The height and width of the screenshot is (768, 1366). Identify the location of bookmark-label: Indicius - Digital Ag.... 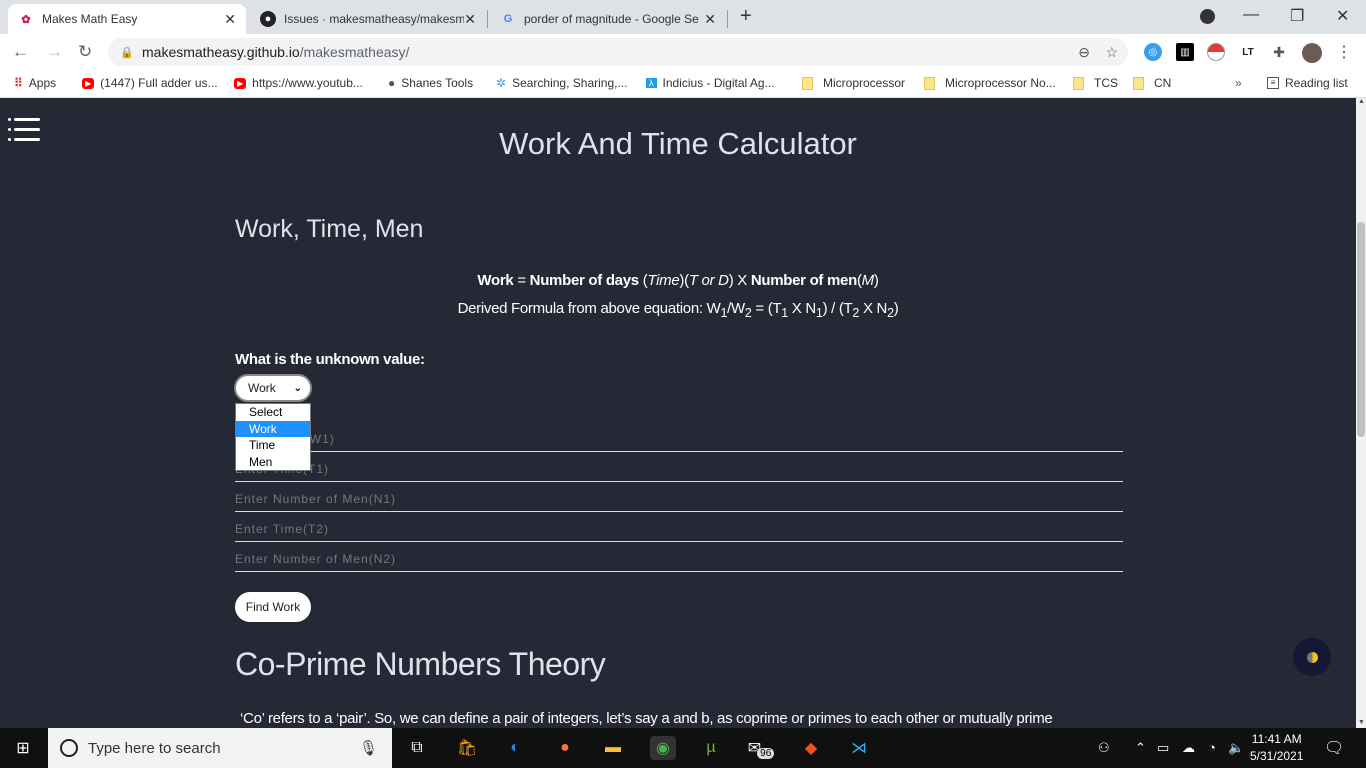
(718, 83).